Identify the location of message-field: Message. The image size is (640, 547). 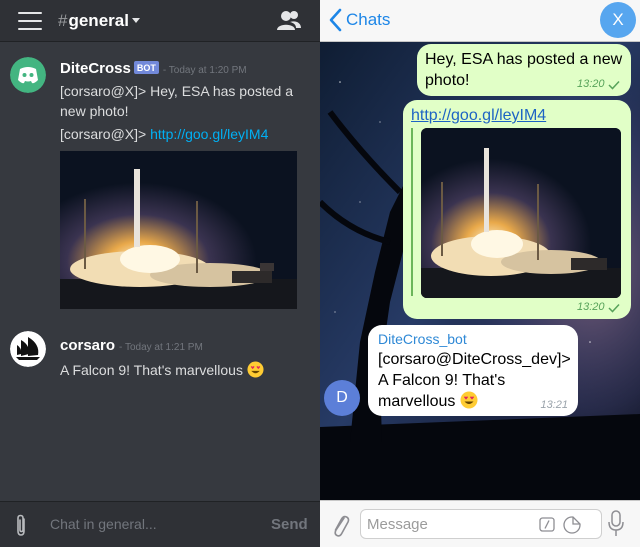
(481, 524).